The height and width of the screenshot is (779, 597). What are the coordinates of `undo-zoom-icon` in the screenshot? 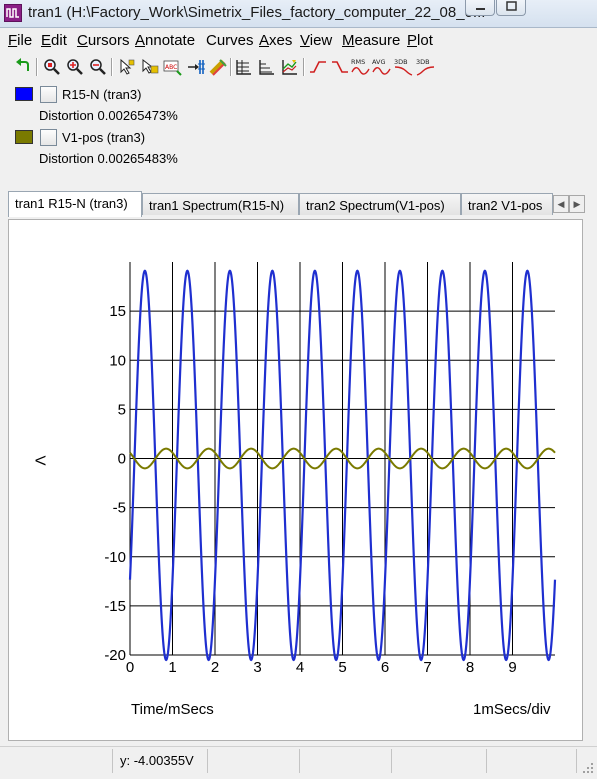 It's located at (23, 67).